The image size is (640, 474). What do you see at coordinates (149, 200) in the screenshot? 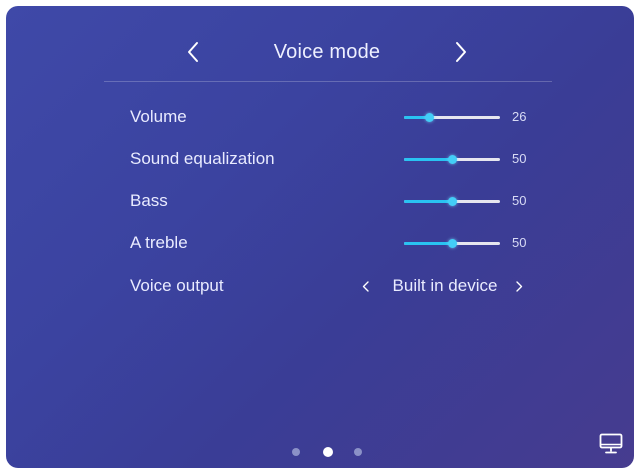
I see `setting-label: Bass` at bounding box center [149, 200].